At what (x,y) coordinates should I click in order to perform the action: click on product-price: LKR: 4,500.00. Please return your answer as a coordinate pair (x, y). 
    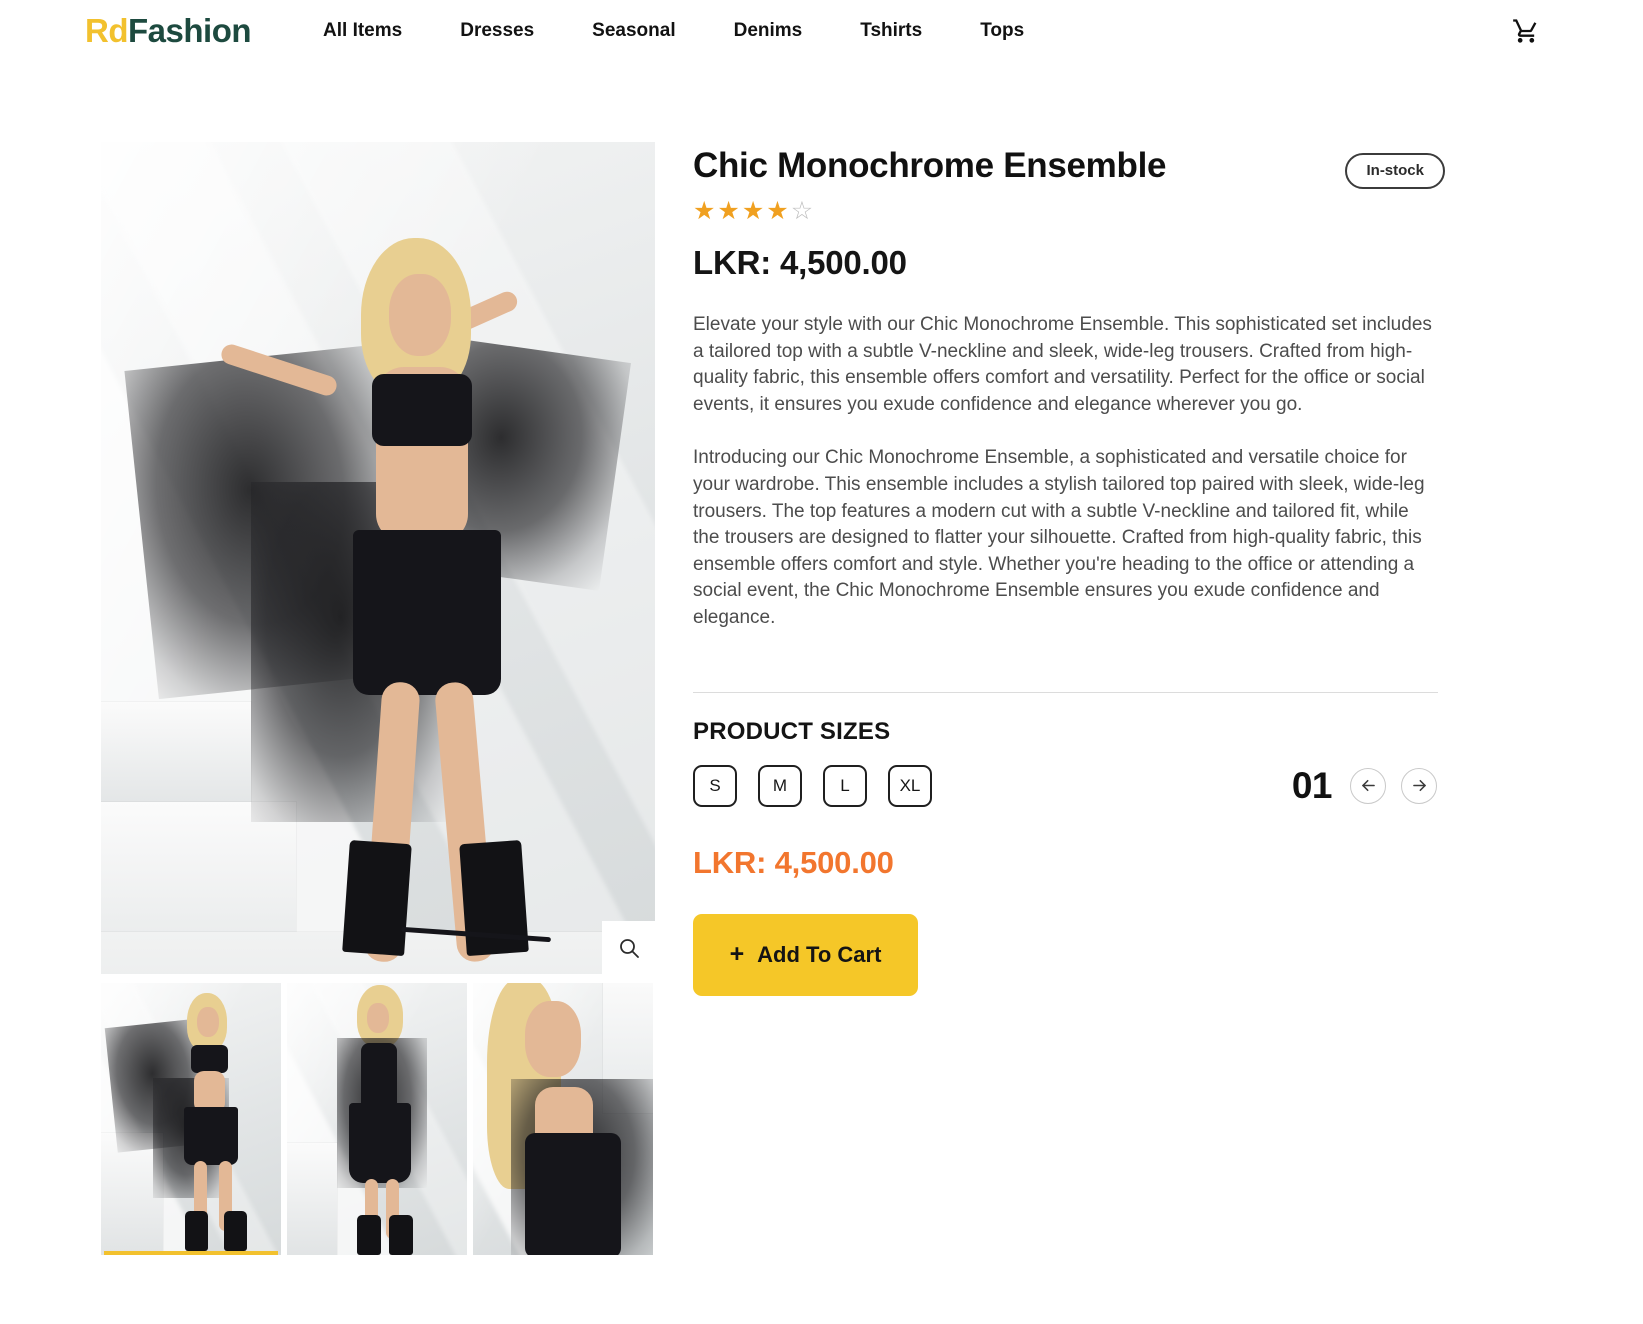
    Looking at the image, I should click on (800, 262).